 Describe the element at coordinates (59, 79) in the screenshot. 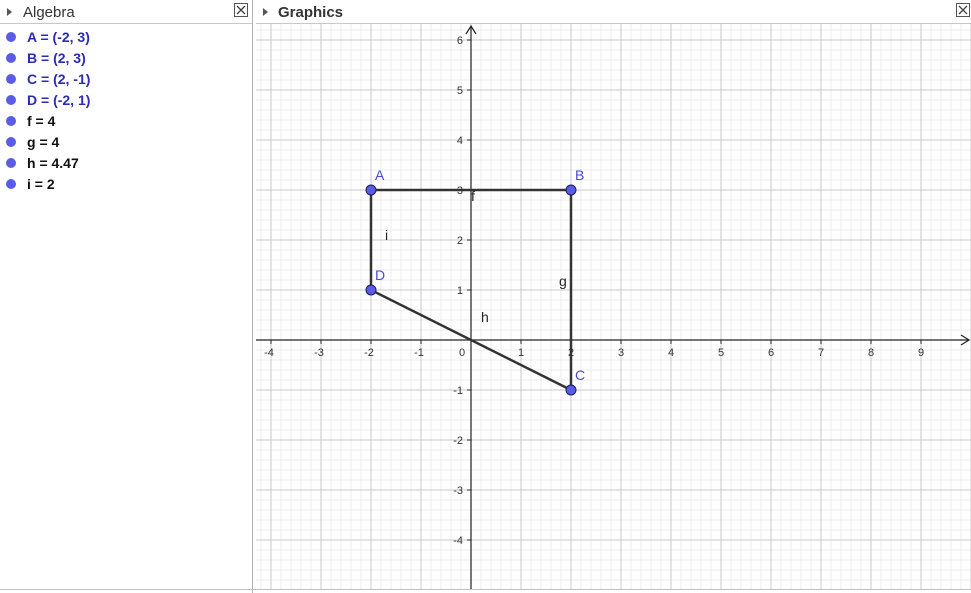

I see `algebra-item-label: C = (2, -1)` at that location.